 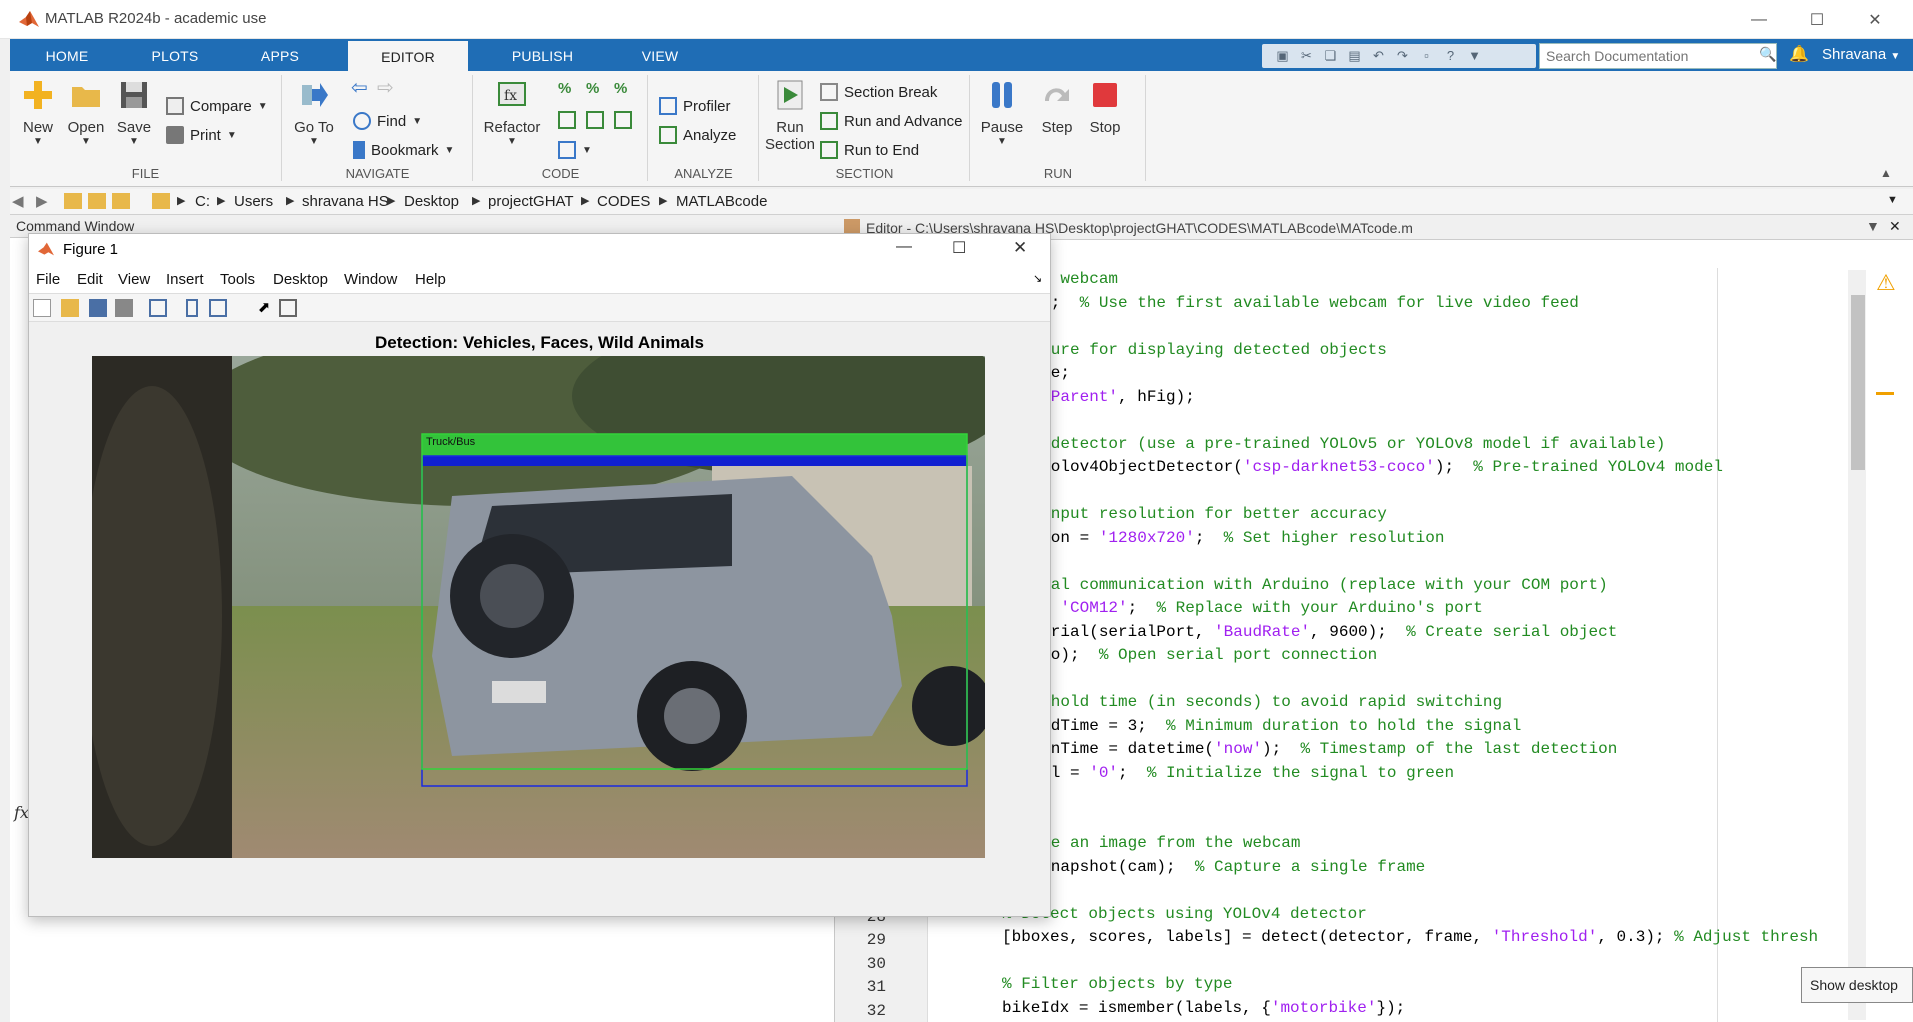 I want to click on stop-button: Stop, so click(x=1105, y=107).